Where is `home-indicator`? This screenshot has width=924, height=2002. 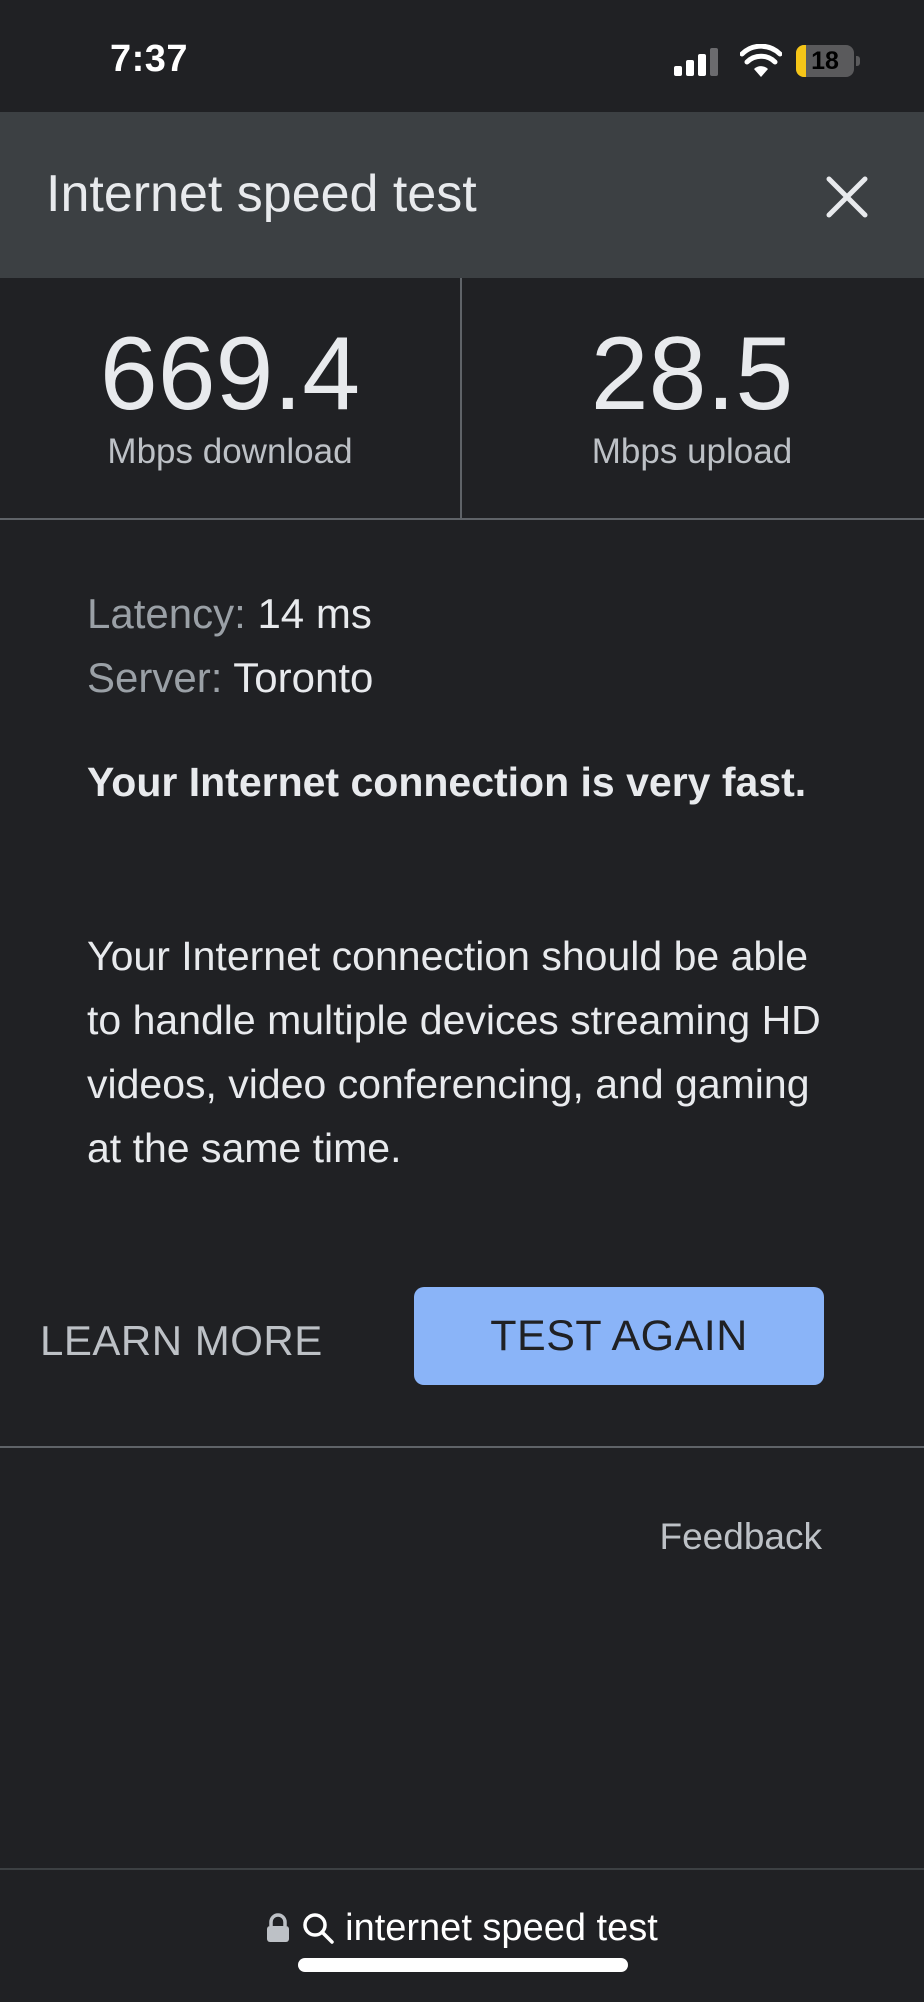 home-indicator is located at coordinates (463, 1965).